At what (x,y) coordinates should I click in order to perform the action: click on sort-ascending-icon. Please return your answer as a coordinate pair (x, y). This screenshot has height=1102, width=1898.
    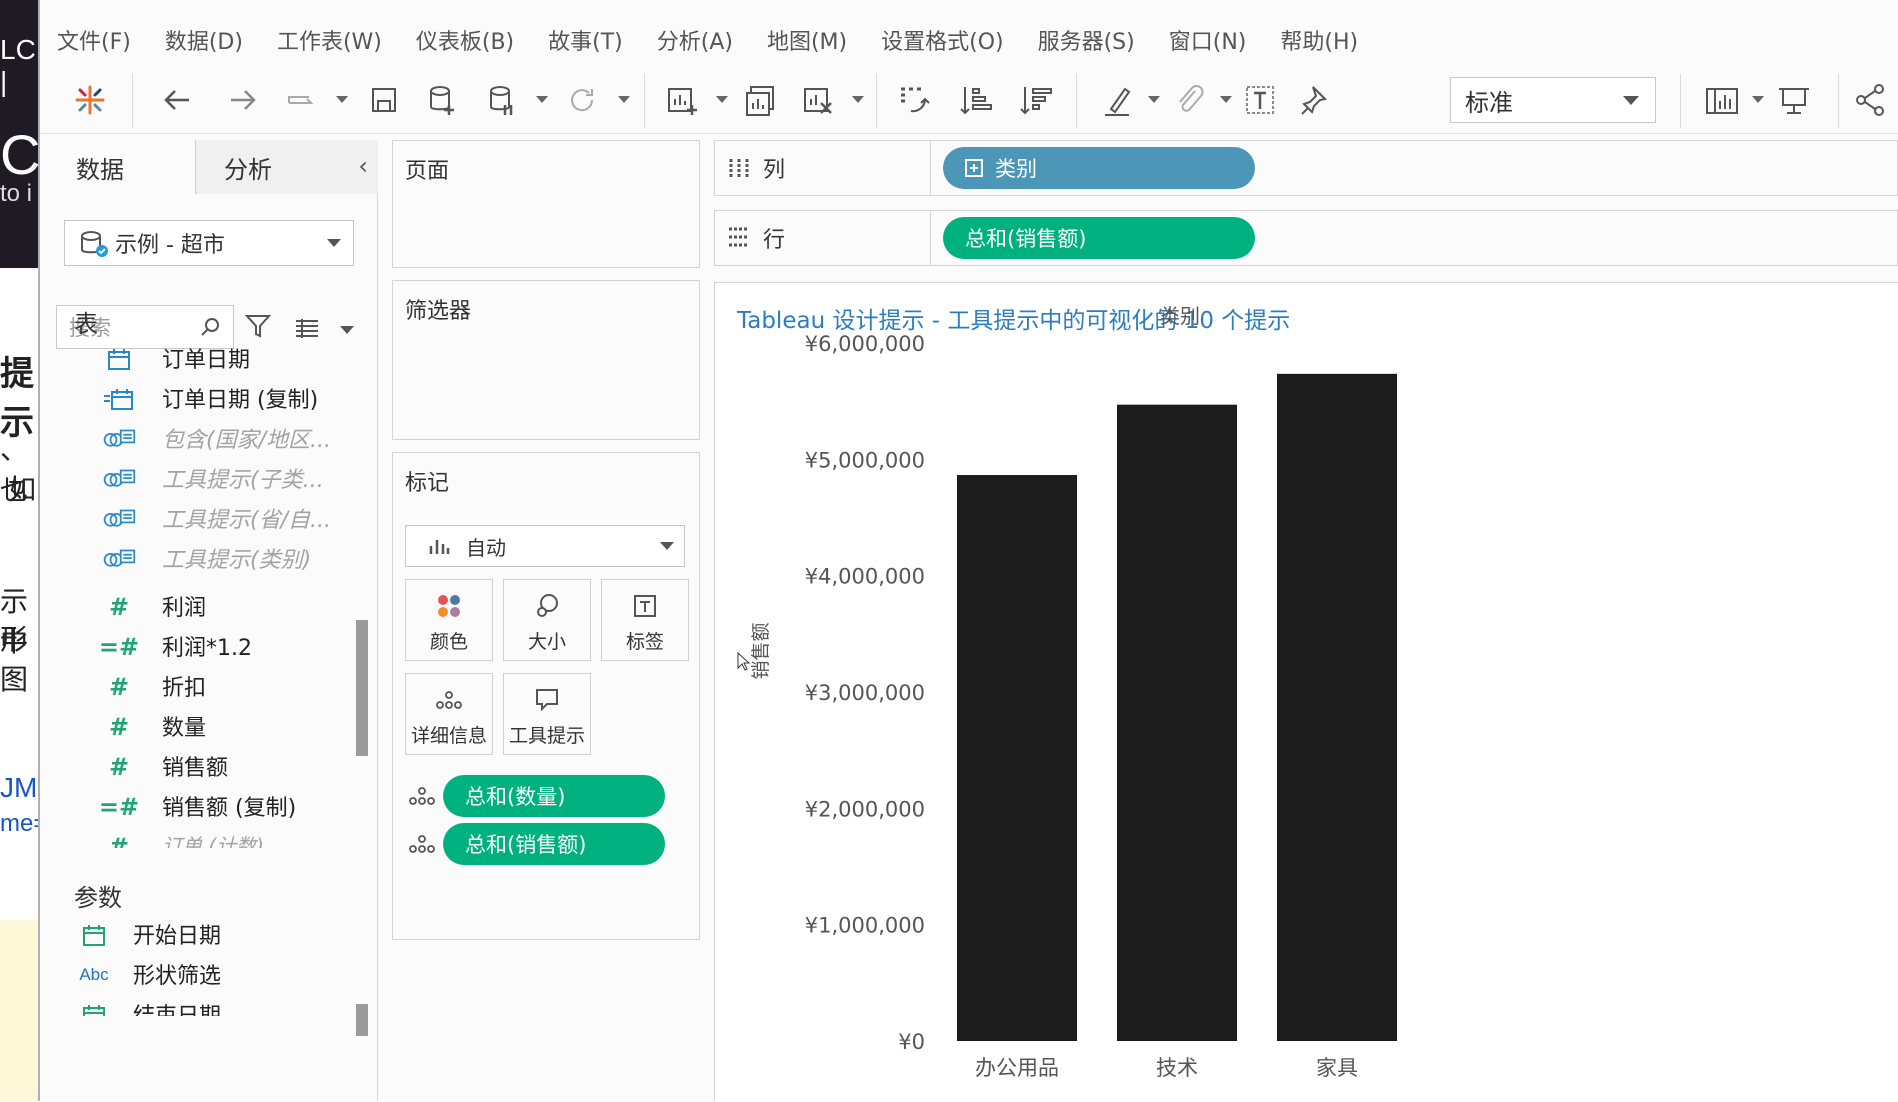
    Looking at the image, I should click on (976, 100).